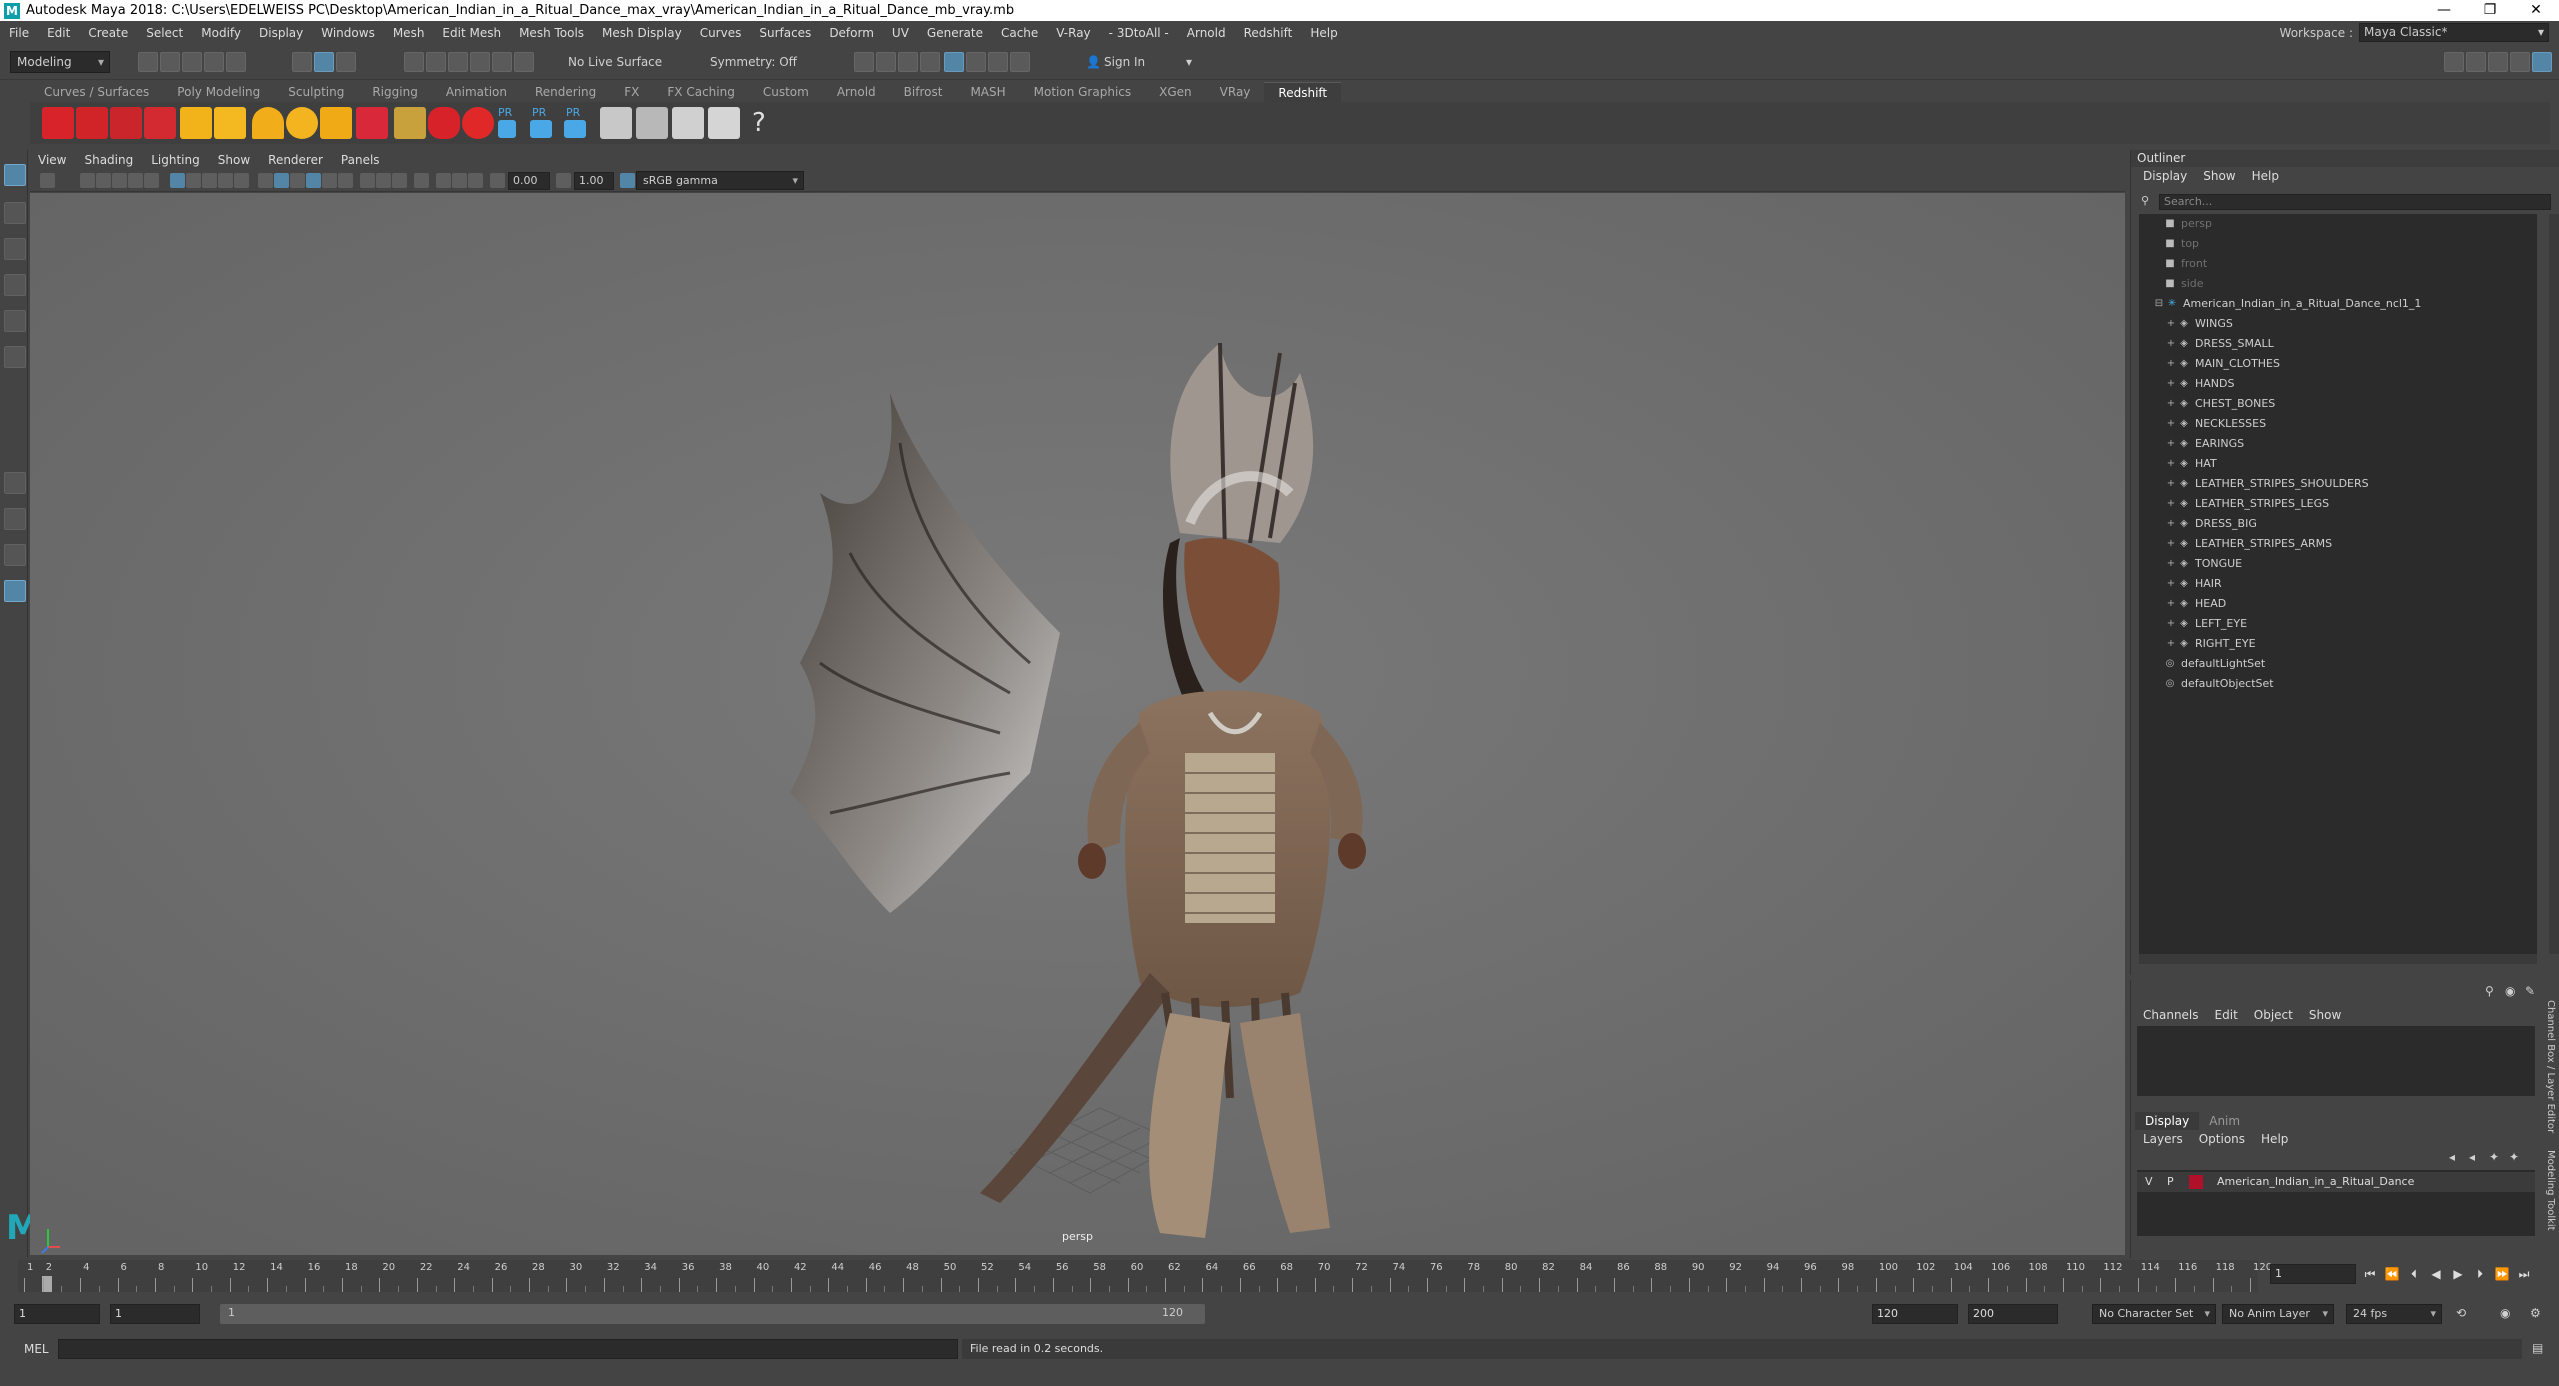 This screenshot has width=2559, height=1386. I want to click on outliner-item-leather-stripes-legs: + ◈ LEATHER_STRIPES_LEGS, so click(2247, 504).